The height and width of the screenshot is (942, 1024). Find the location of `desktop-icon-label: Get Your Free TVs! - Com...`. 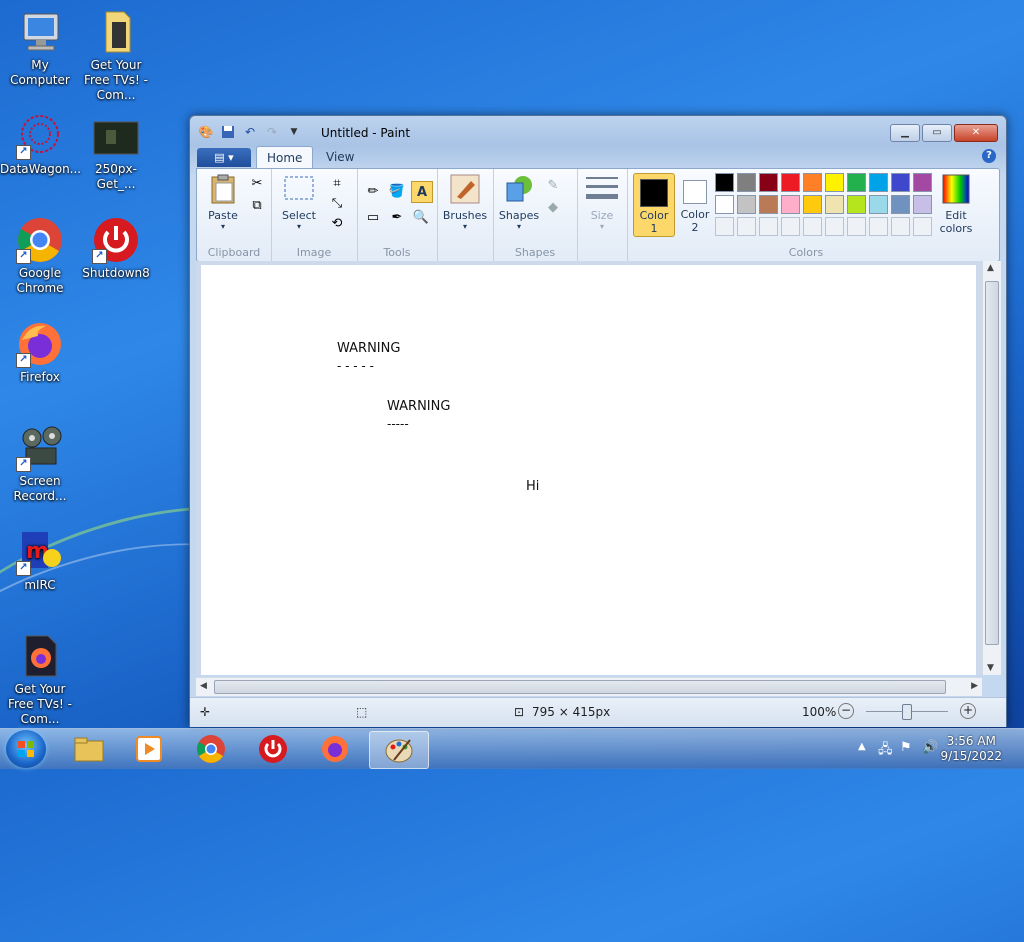

desktop-icon-label: Get Your Free TVs! - Com... is located at coordinates (40, 704).